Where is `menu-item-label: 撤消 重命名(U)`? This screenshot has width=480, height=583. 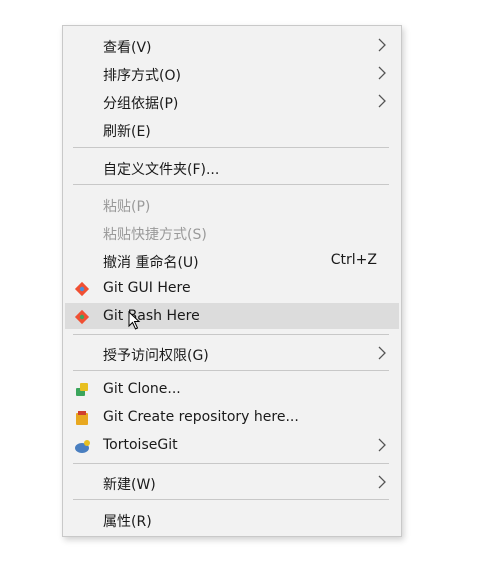 menu-item-label: 撤消 重命名(U) is located at coordinates (151, 263).